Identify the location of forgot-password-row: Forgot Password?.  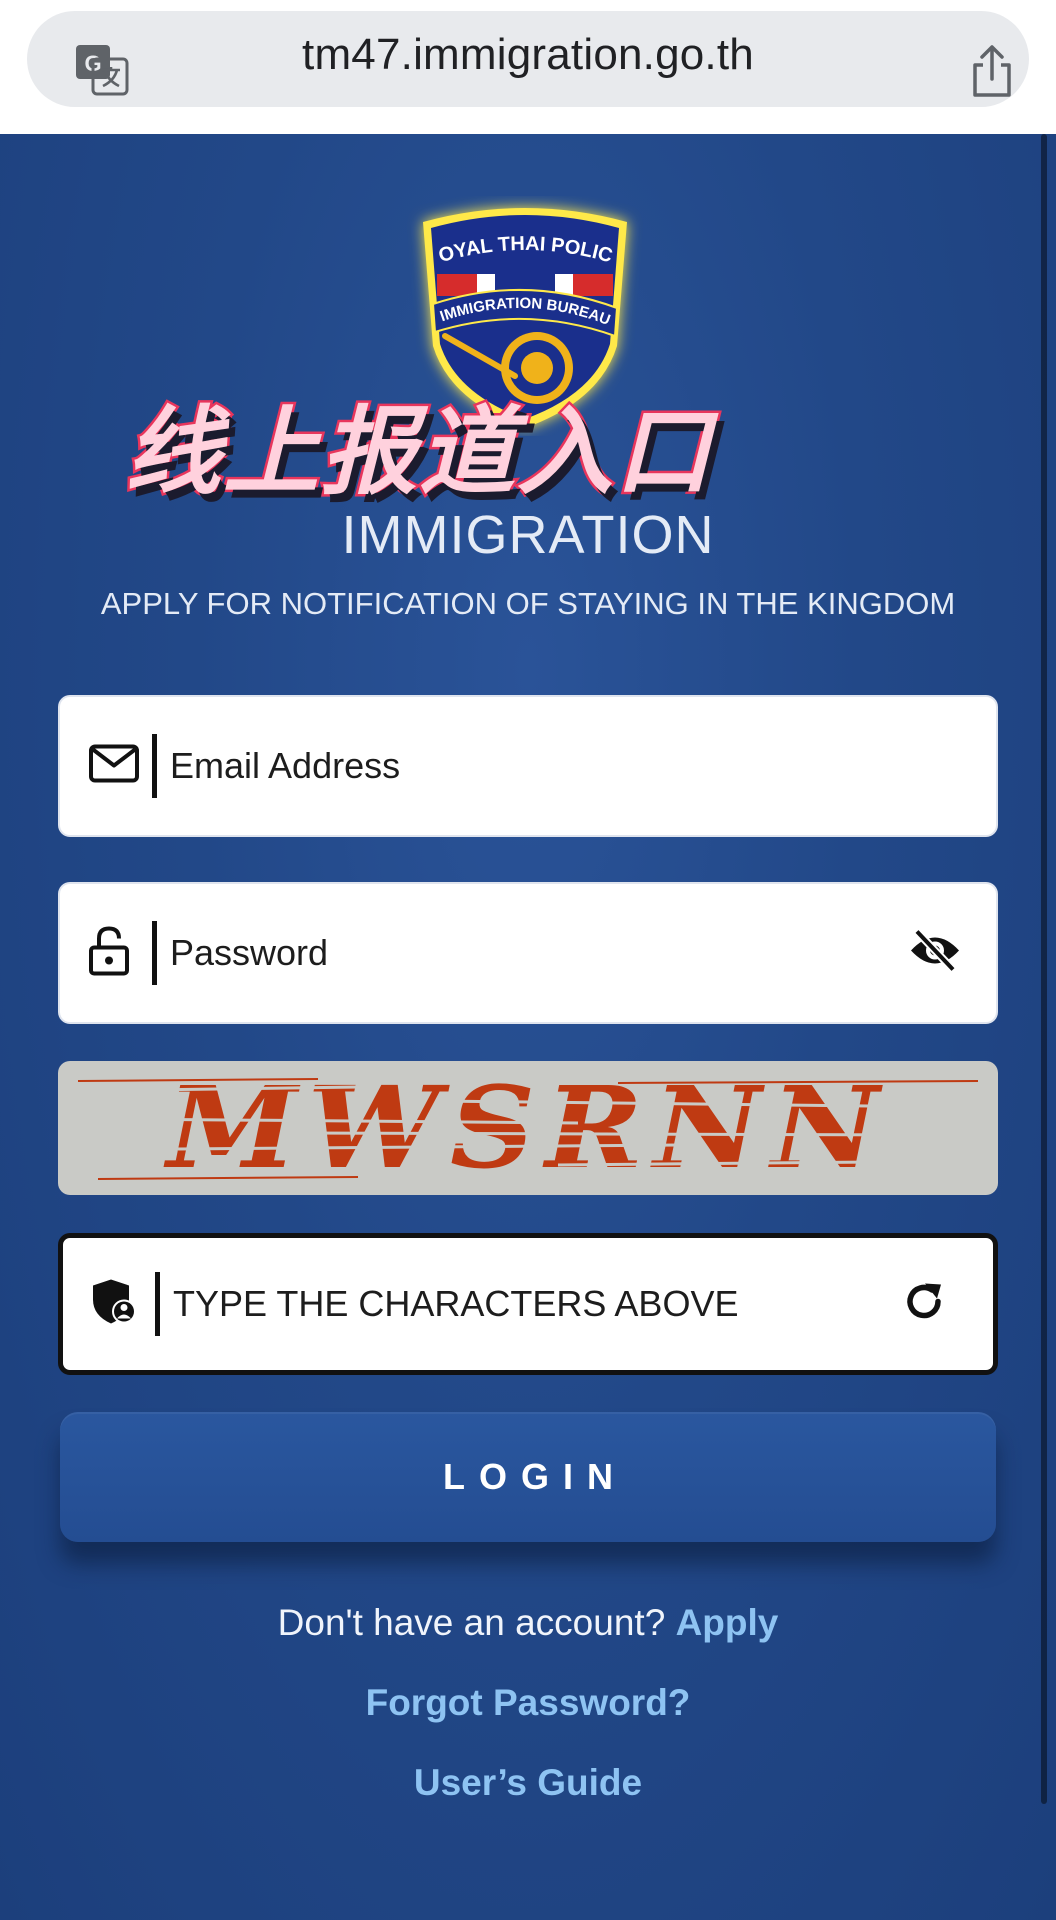
(528, 1703).